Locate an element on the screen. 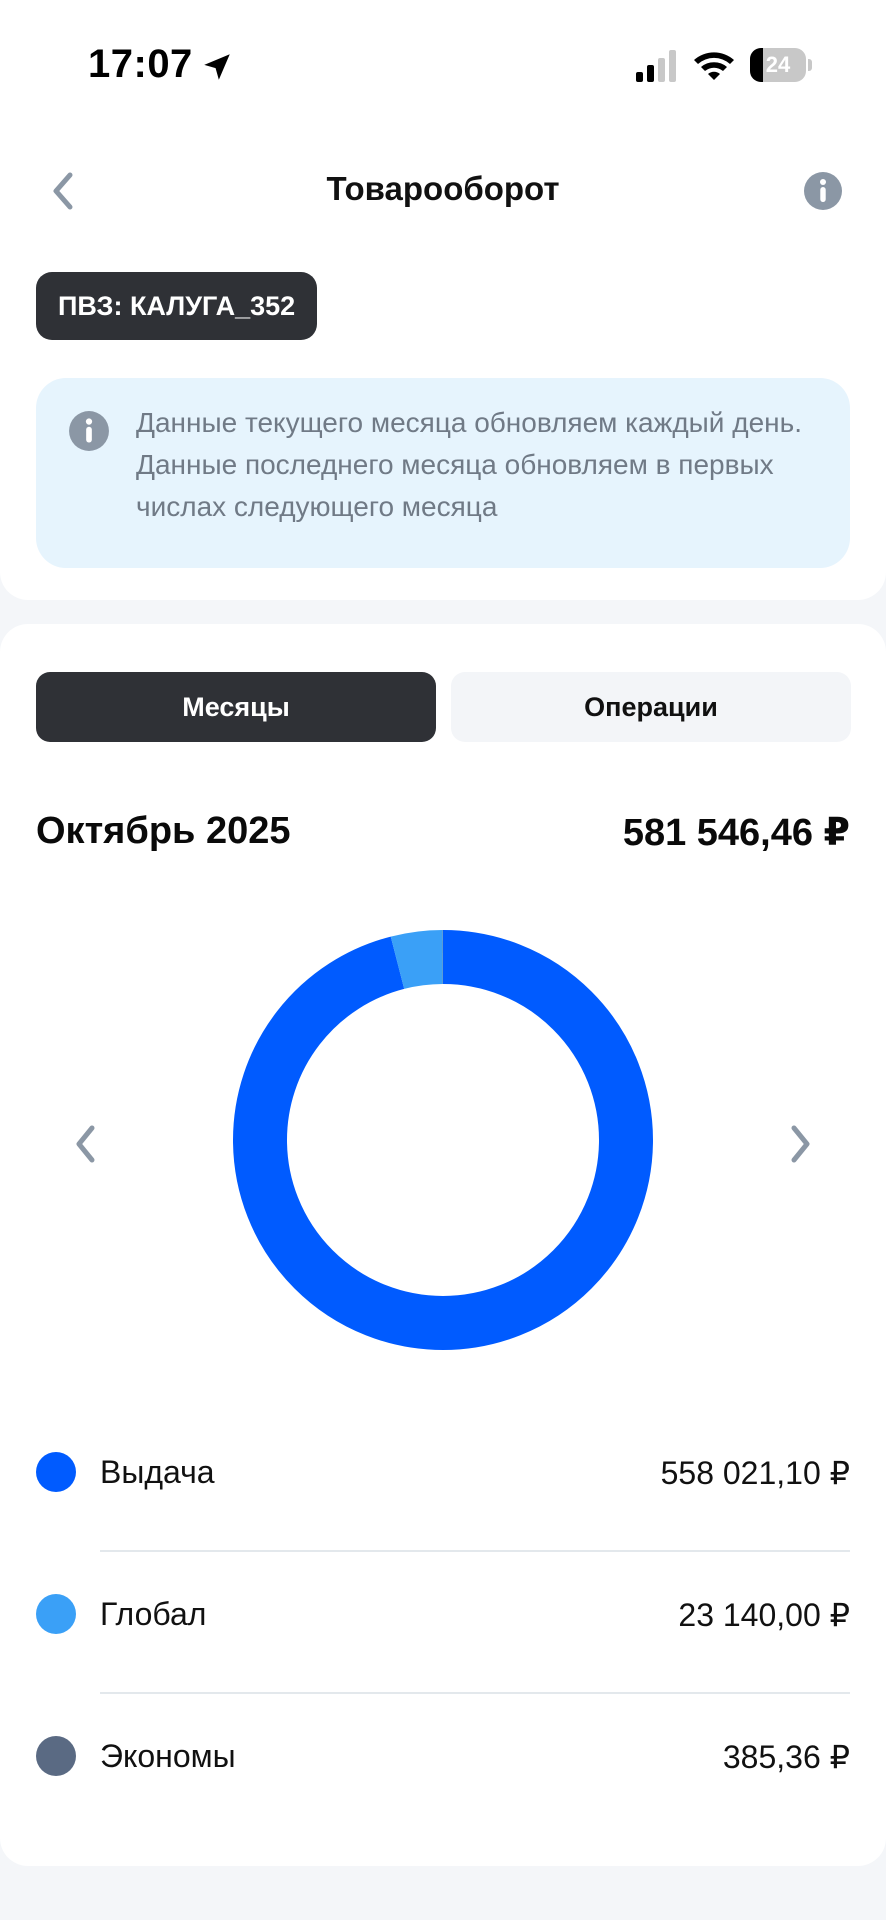 The height and width of the screenshot is (1920, 886). wifi-icon is located at coordinates (714, 66).